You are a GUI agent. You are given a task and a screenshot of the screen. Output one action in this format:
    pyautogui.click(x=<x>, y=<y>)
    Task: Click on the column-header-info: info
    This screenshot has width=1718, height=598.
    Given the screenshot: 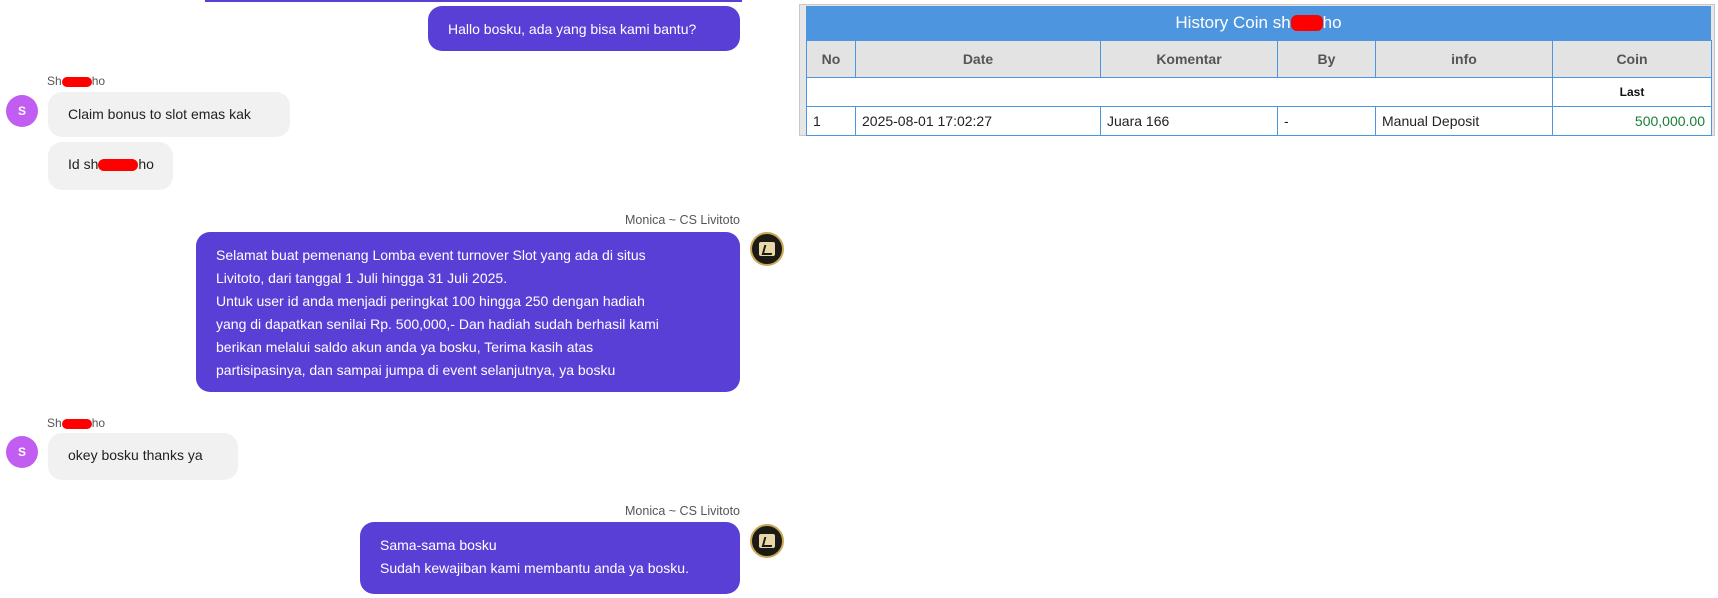 What is the action you would take?
    pyautogui.click(x=1464, y=59)
    